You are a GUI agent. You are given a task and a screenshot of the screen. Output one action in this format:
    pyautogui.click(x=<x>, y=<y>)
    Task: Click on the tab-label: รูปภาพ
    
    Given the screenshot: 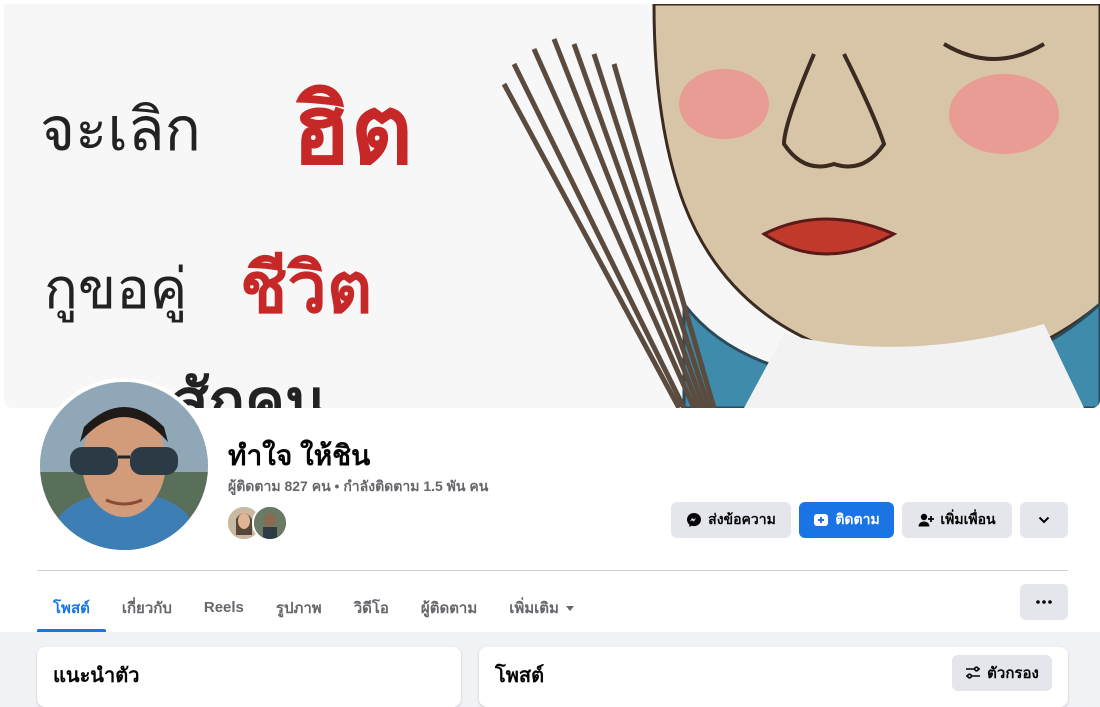 What is the action you would take?
    pyautogui.click(x=298, y=608)
    